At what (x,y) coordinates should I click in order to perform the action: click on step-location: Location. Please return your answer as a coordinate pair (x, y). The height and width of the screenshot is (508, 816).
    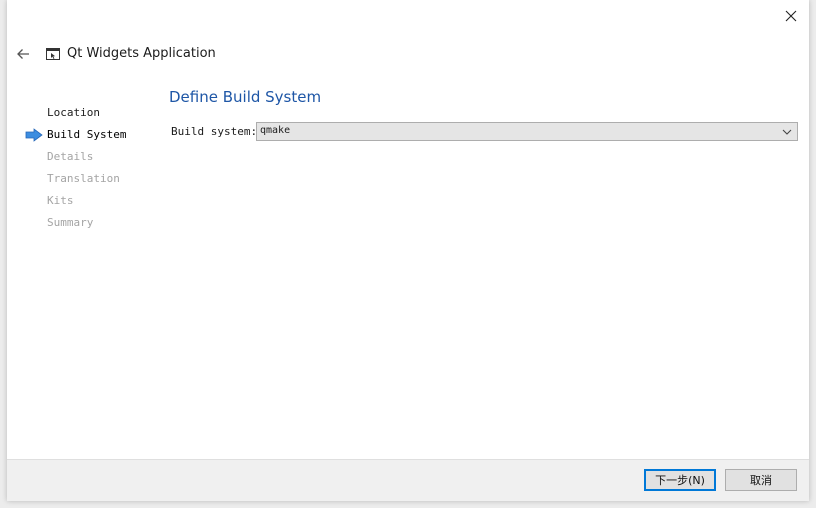
    Looking at the image, I should click on (87, 115).